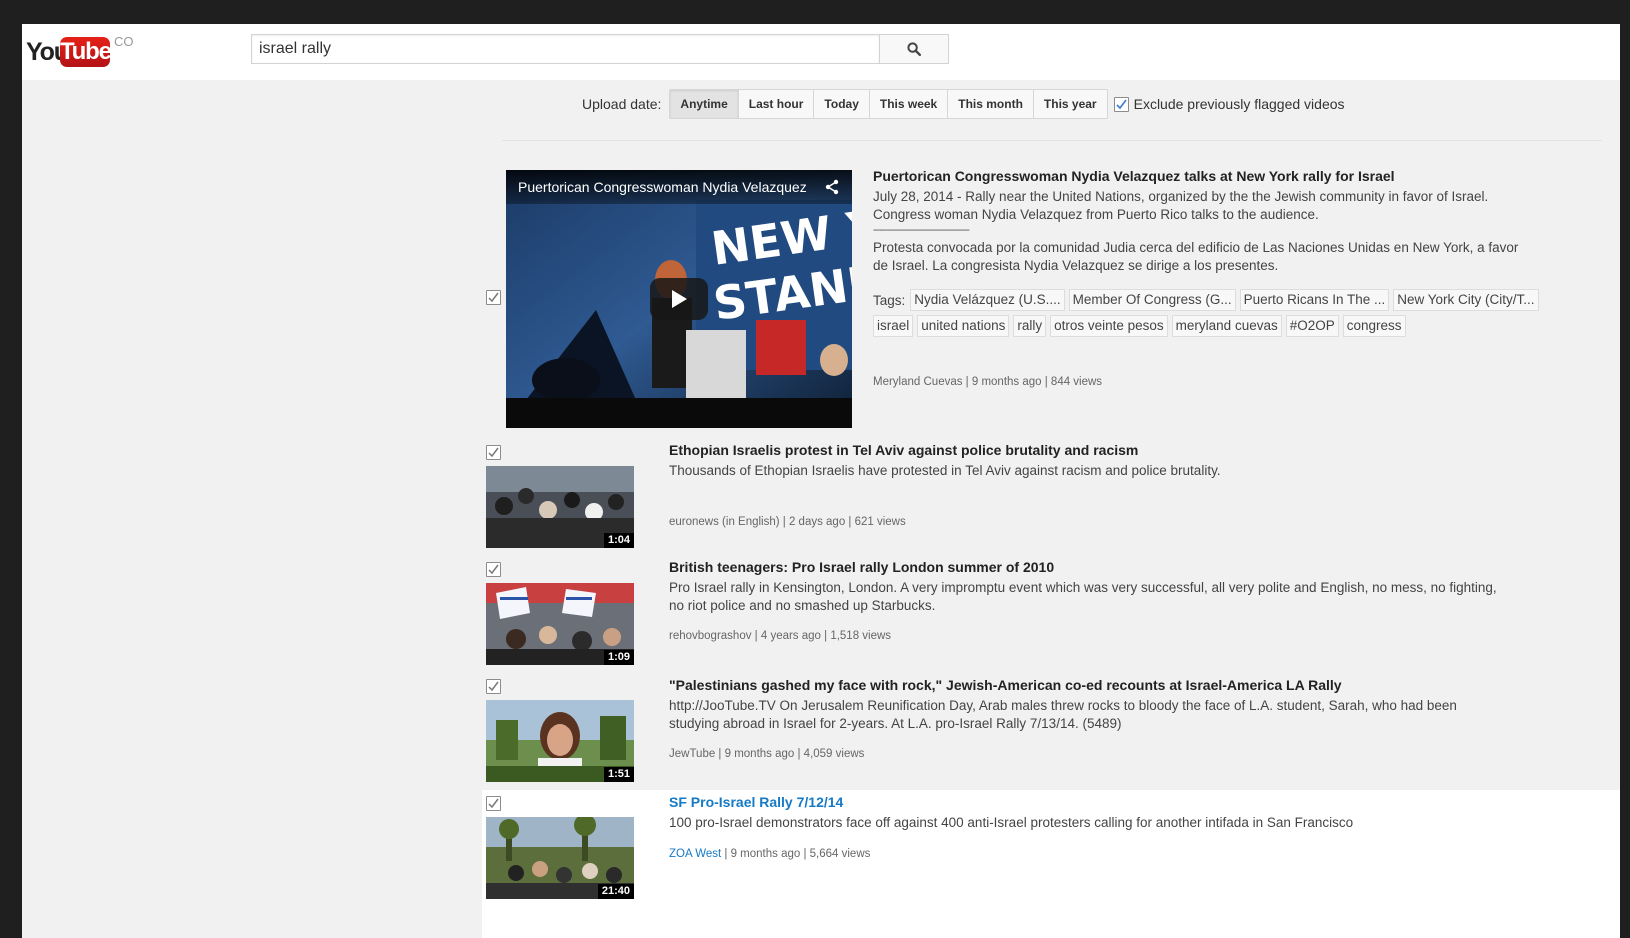  Describe the element at coordinates (560, 858) in the screenshot. I see `video-thumbnail-5: 21:40` at that location.